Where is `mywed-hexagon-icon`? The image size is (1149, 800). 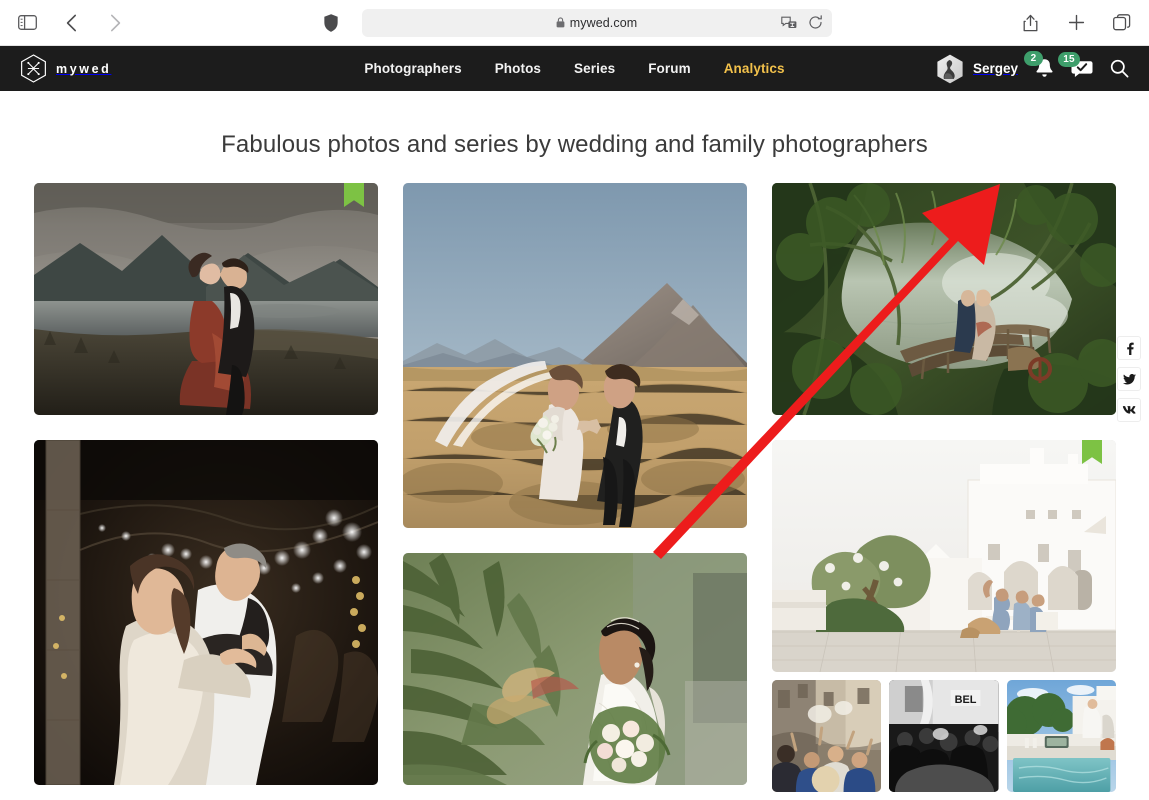 mywed-hexagon-icon is located at coordinates (33, 68).